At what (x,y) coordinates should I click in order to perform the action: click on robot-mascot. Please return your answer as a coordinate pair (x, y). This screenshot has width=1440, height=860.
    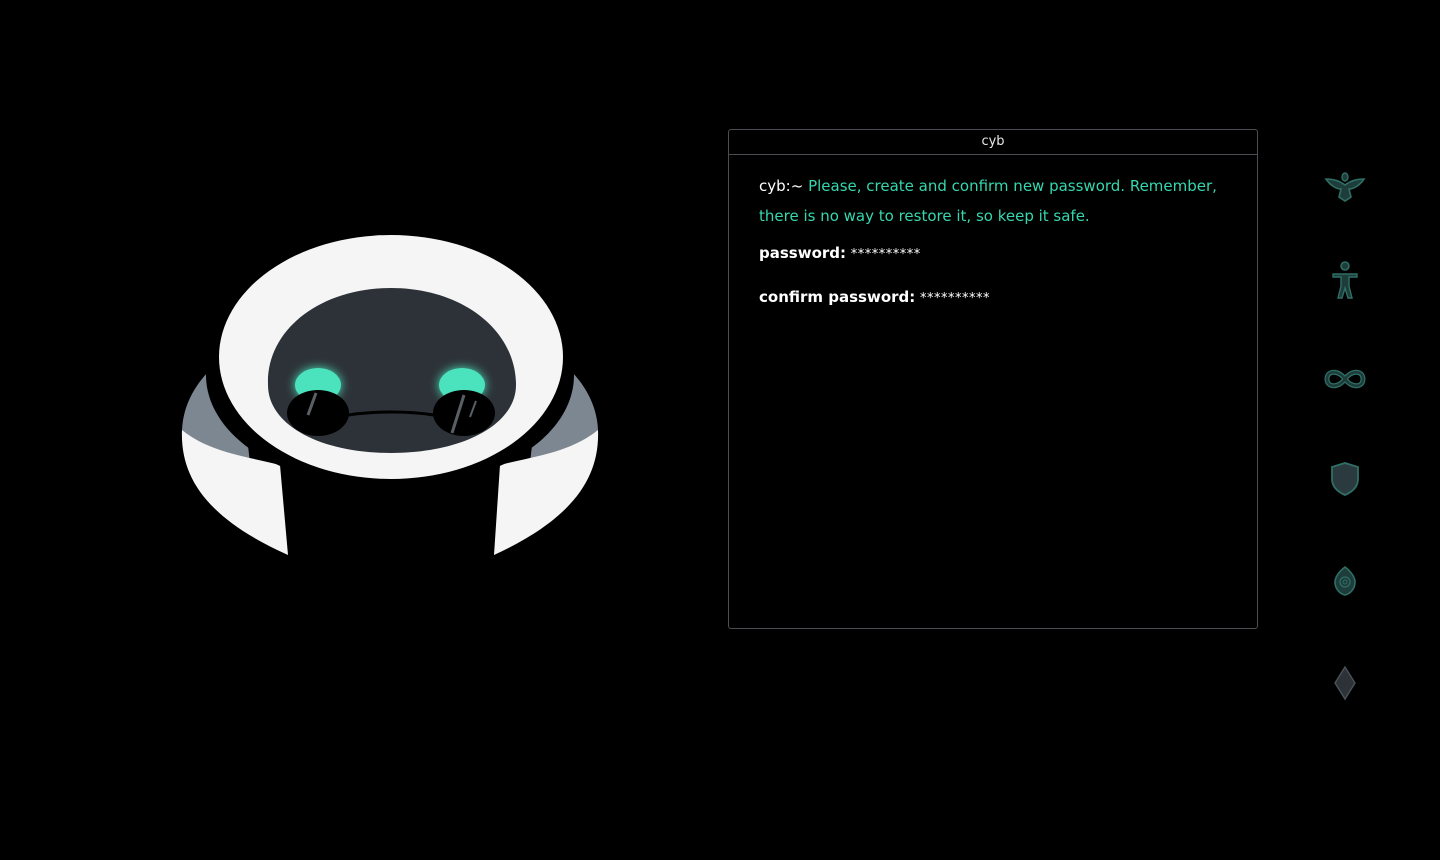
    Looking at the image, I should click on (390, 395).